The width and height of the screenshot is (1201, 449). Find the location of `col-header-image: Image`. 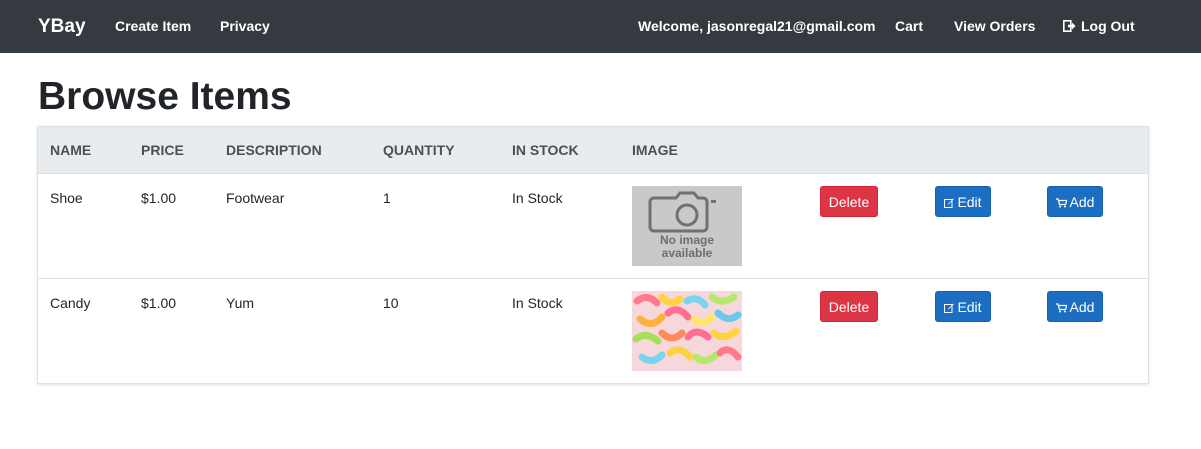

col-header-image: Image is located at coordinates (655, 150).